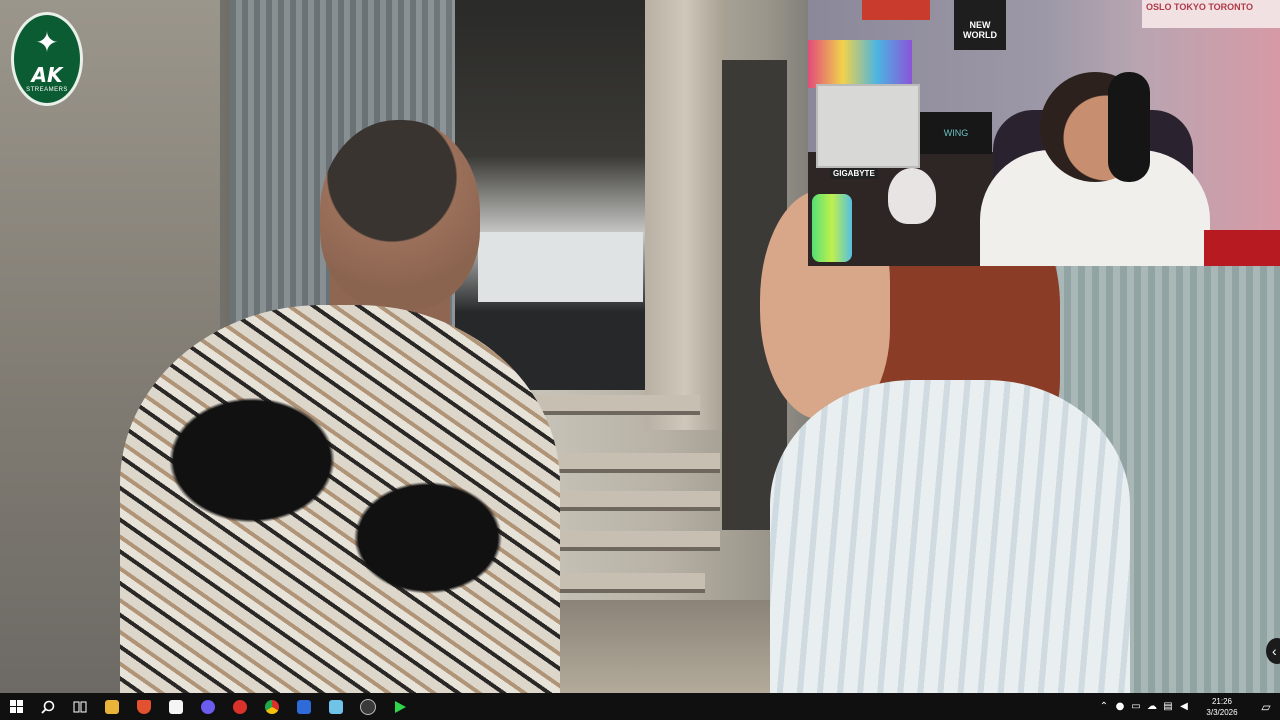  I want to click on clock-date: 3/3/2026, so click(1222, 712).